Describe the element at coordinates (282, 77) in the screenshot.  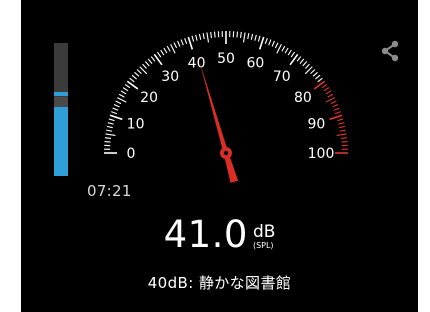
I see `gauge-label-70: 70` at that location.